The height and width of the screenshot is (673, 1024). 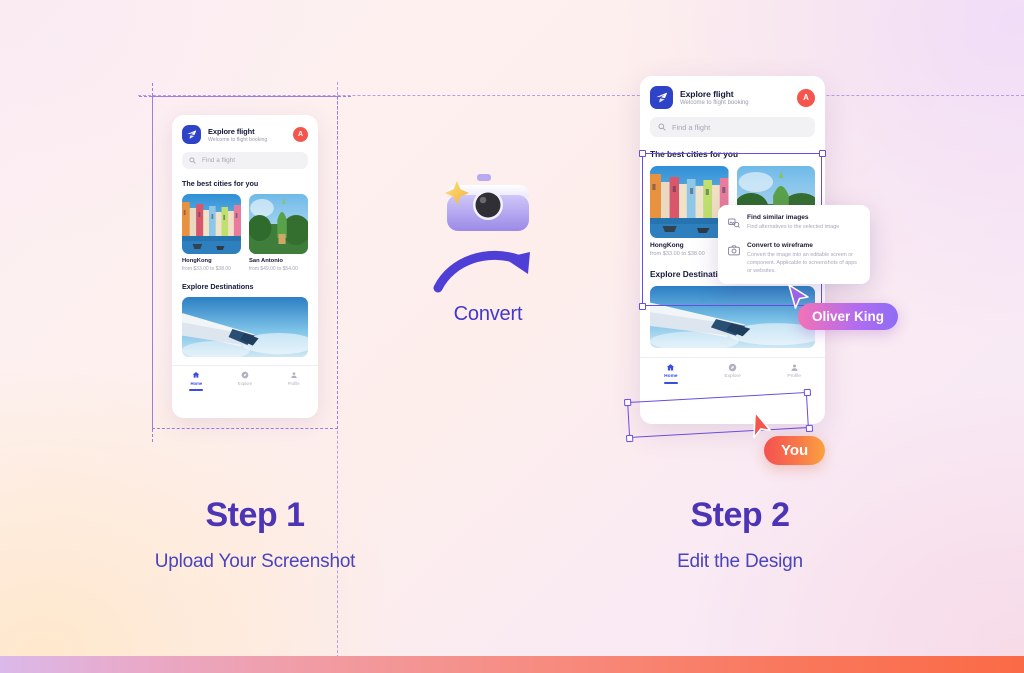 I want to click on resize-handle-bottom-left, so click(x=629, y=438).